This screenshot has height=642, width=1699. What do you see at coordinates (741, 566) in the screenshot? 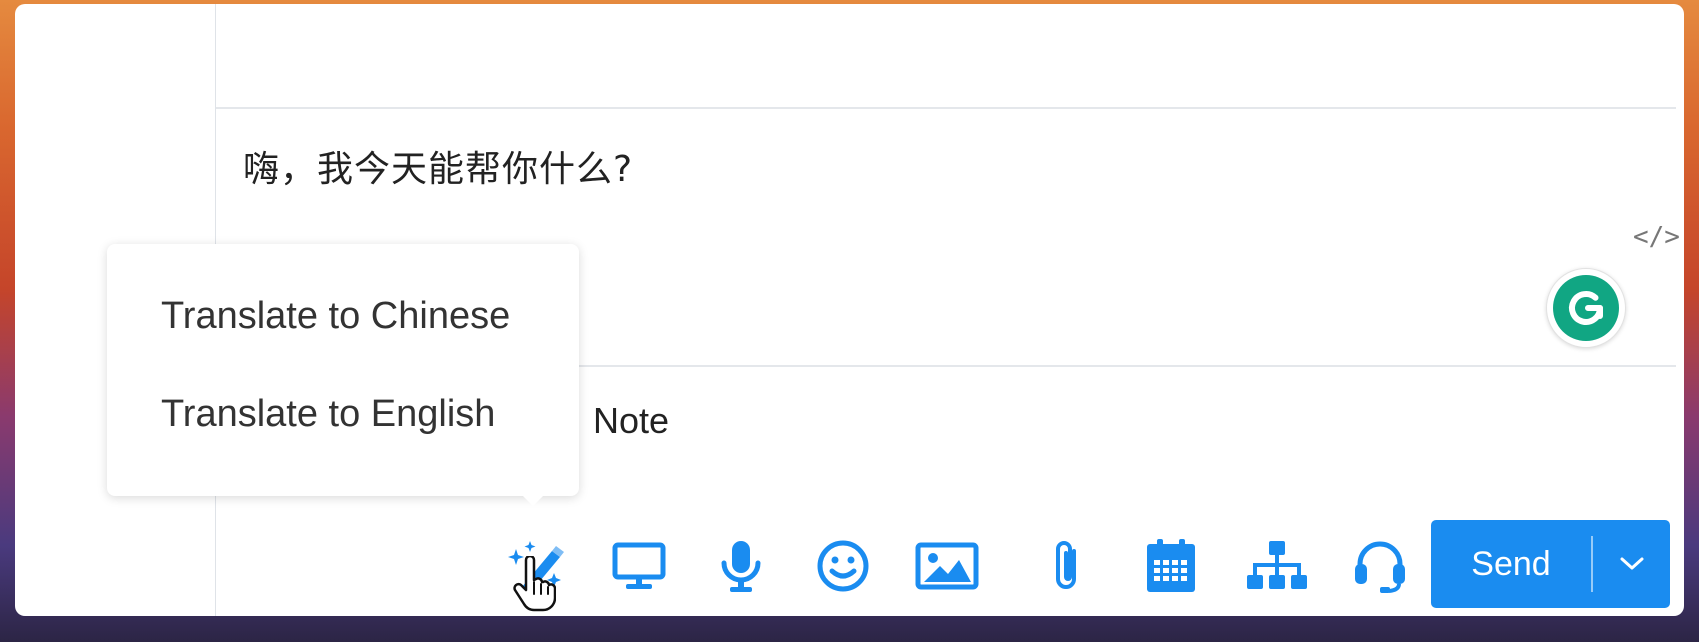
I see `microphone-icon` at bounding box center [741, 566].